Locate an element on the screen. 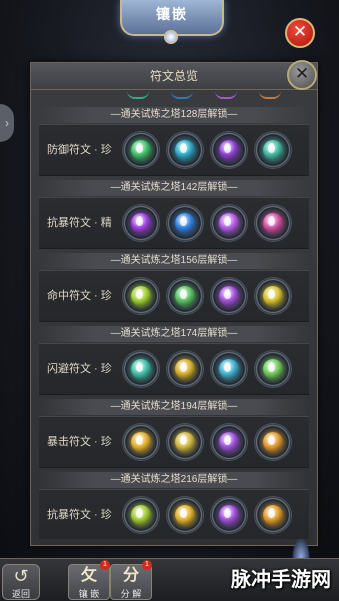 The image size is (339, 601). previous-row-peek is located at coordinates (174, 98).